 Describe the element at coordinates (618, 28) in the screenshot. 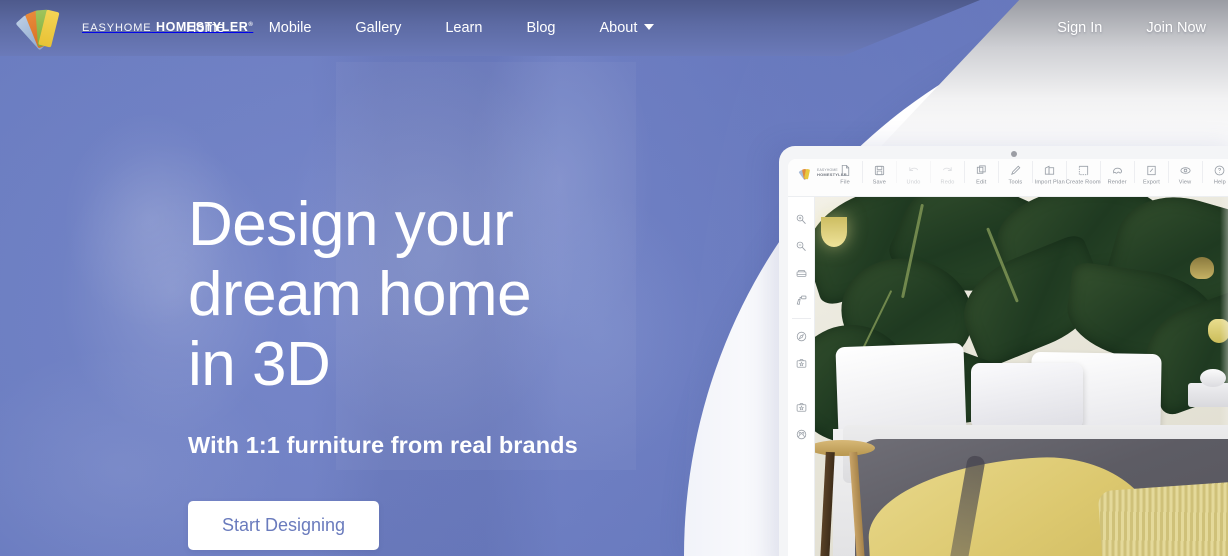

I see `nav-item-about-label: About` at that location.